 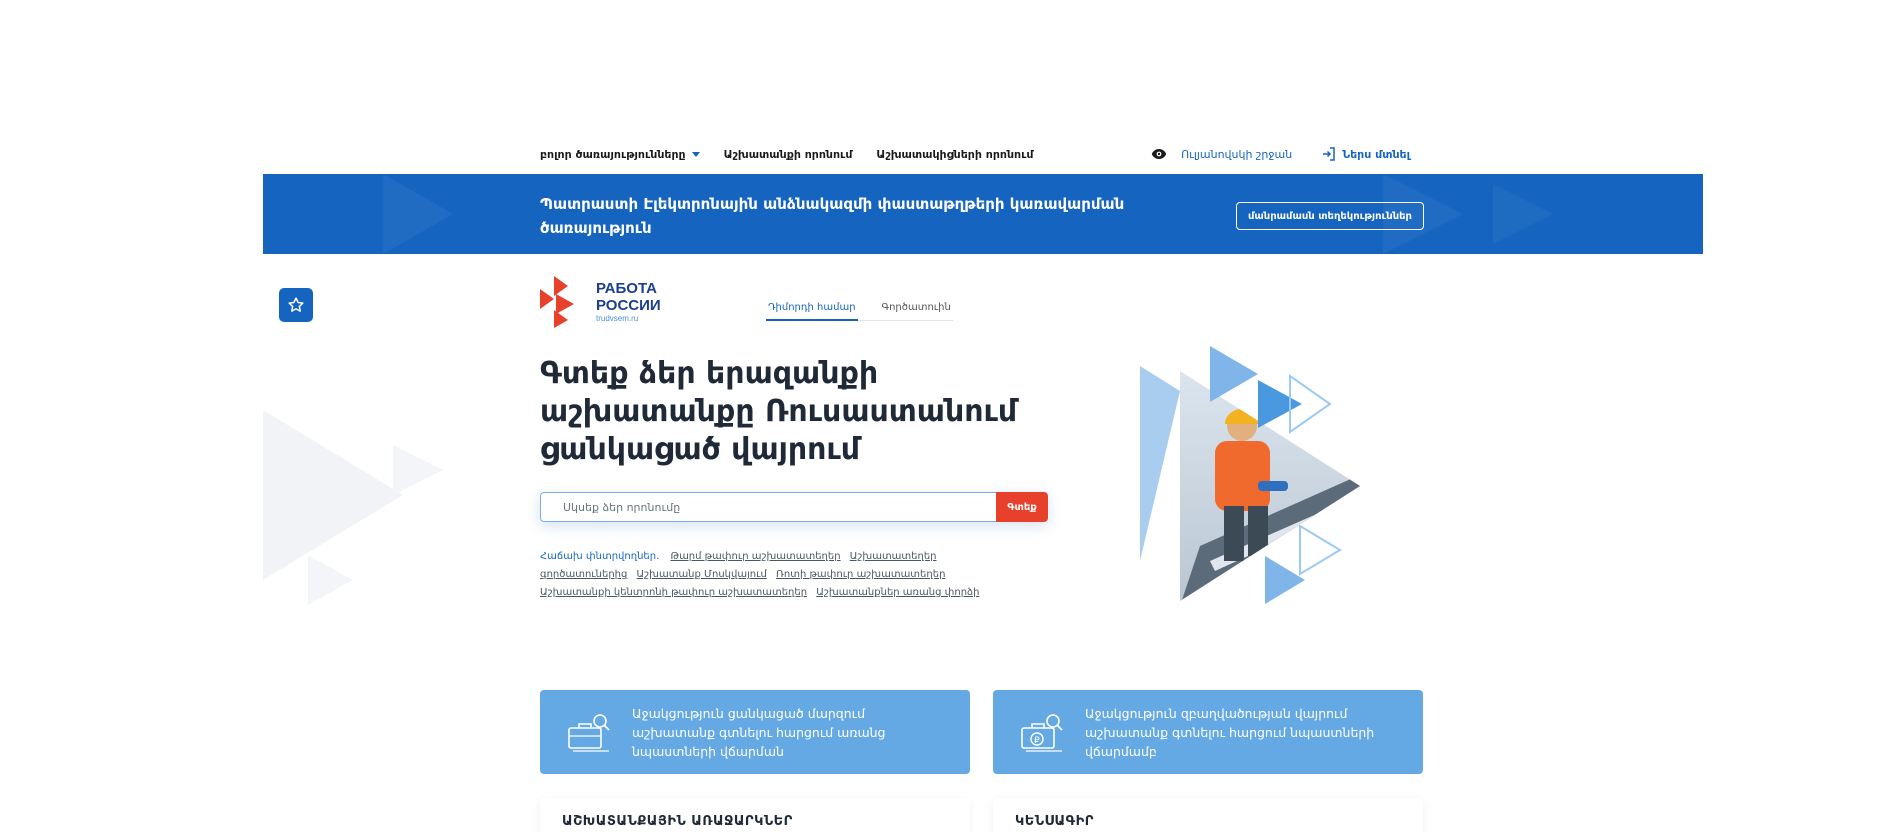 I want to click on logo-mark-icon, so click(x=557, y=302).